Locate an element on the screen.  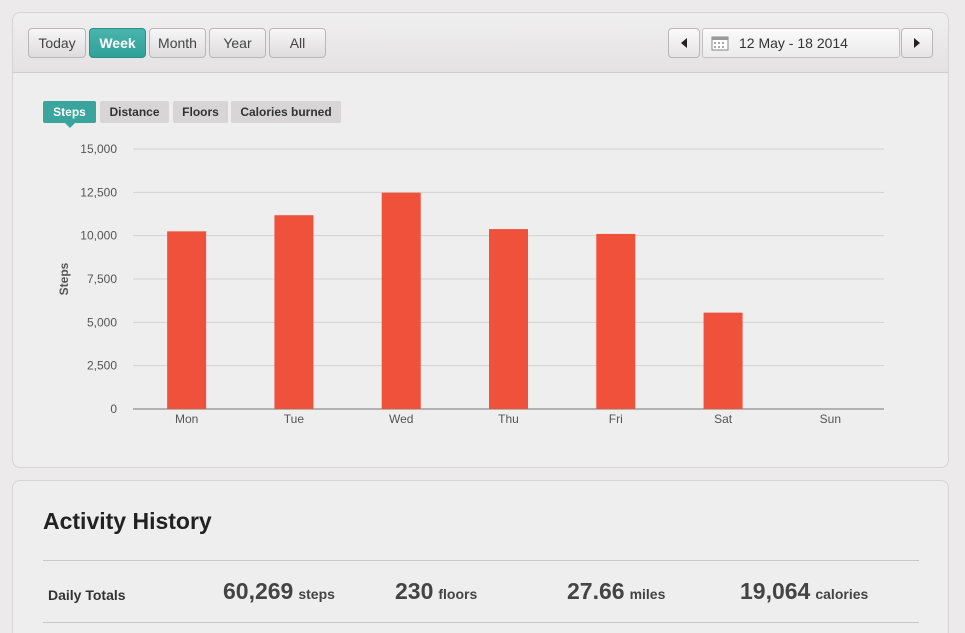
y-tick-label: 0 is located at coordinates (113, 409).